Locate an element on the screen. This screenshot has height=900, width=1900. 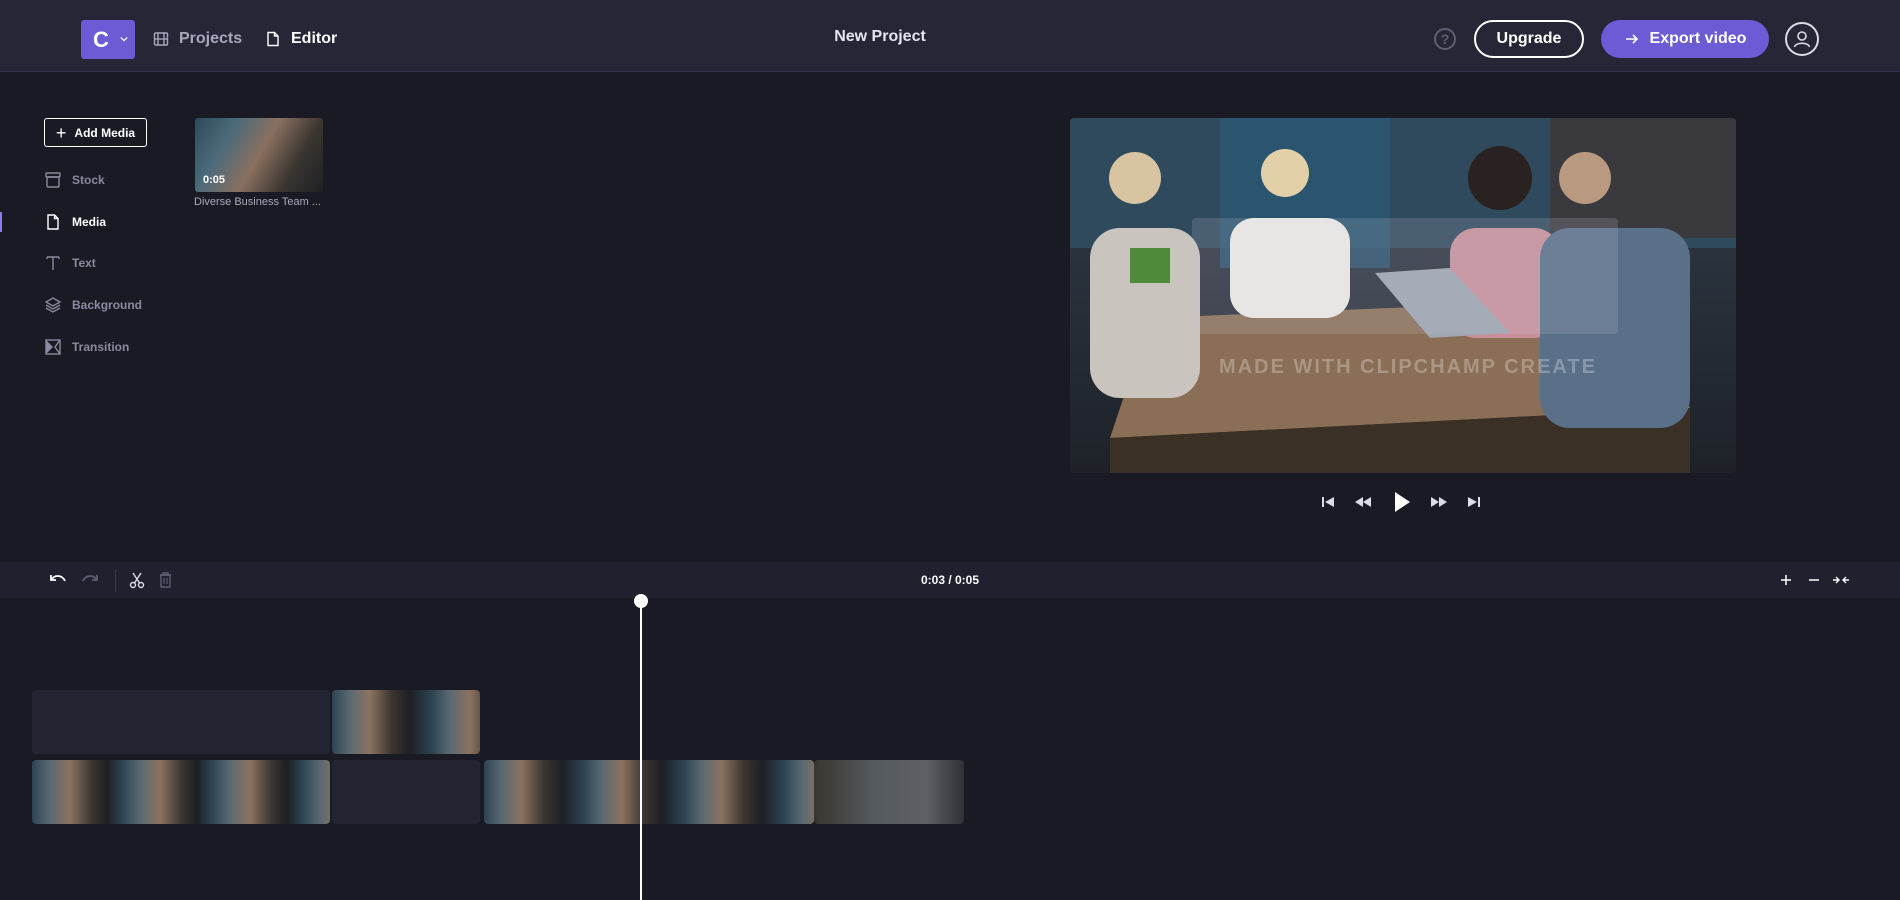
nav-editor: Editor is located at coordinates (301, 39).